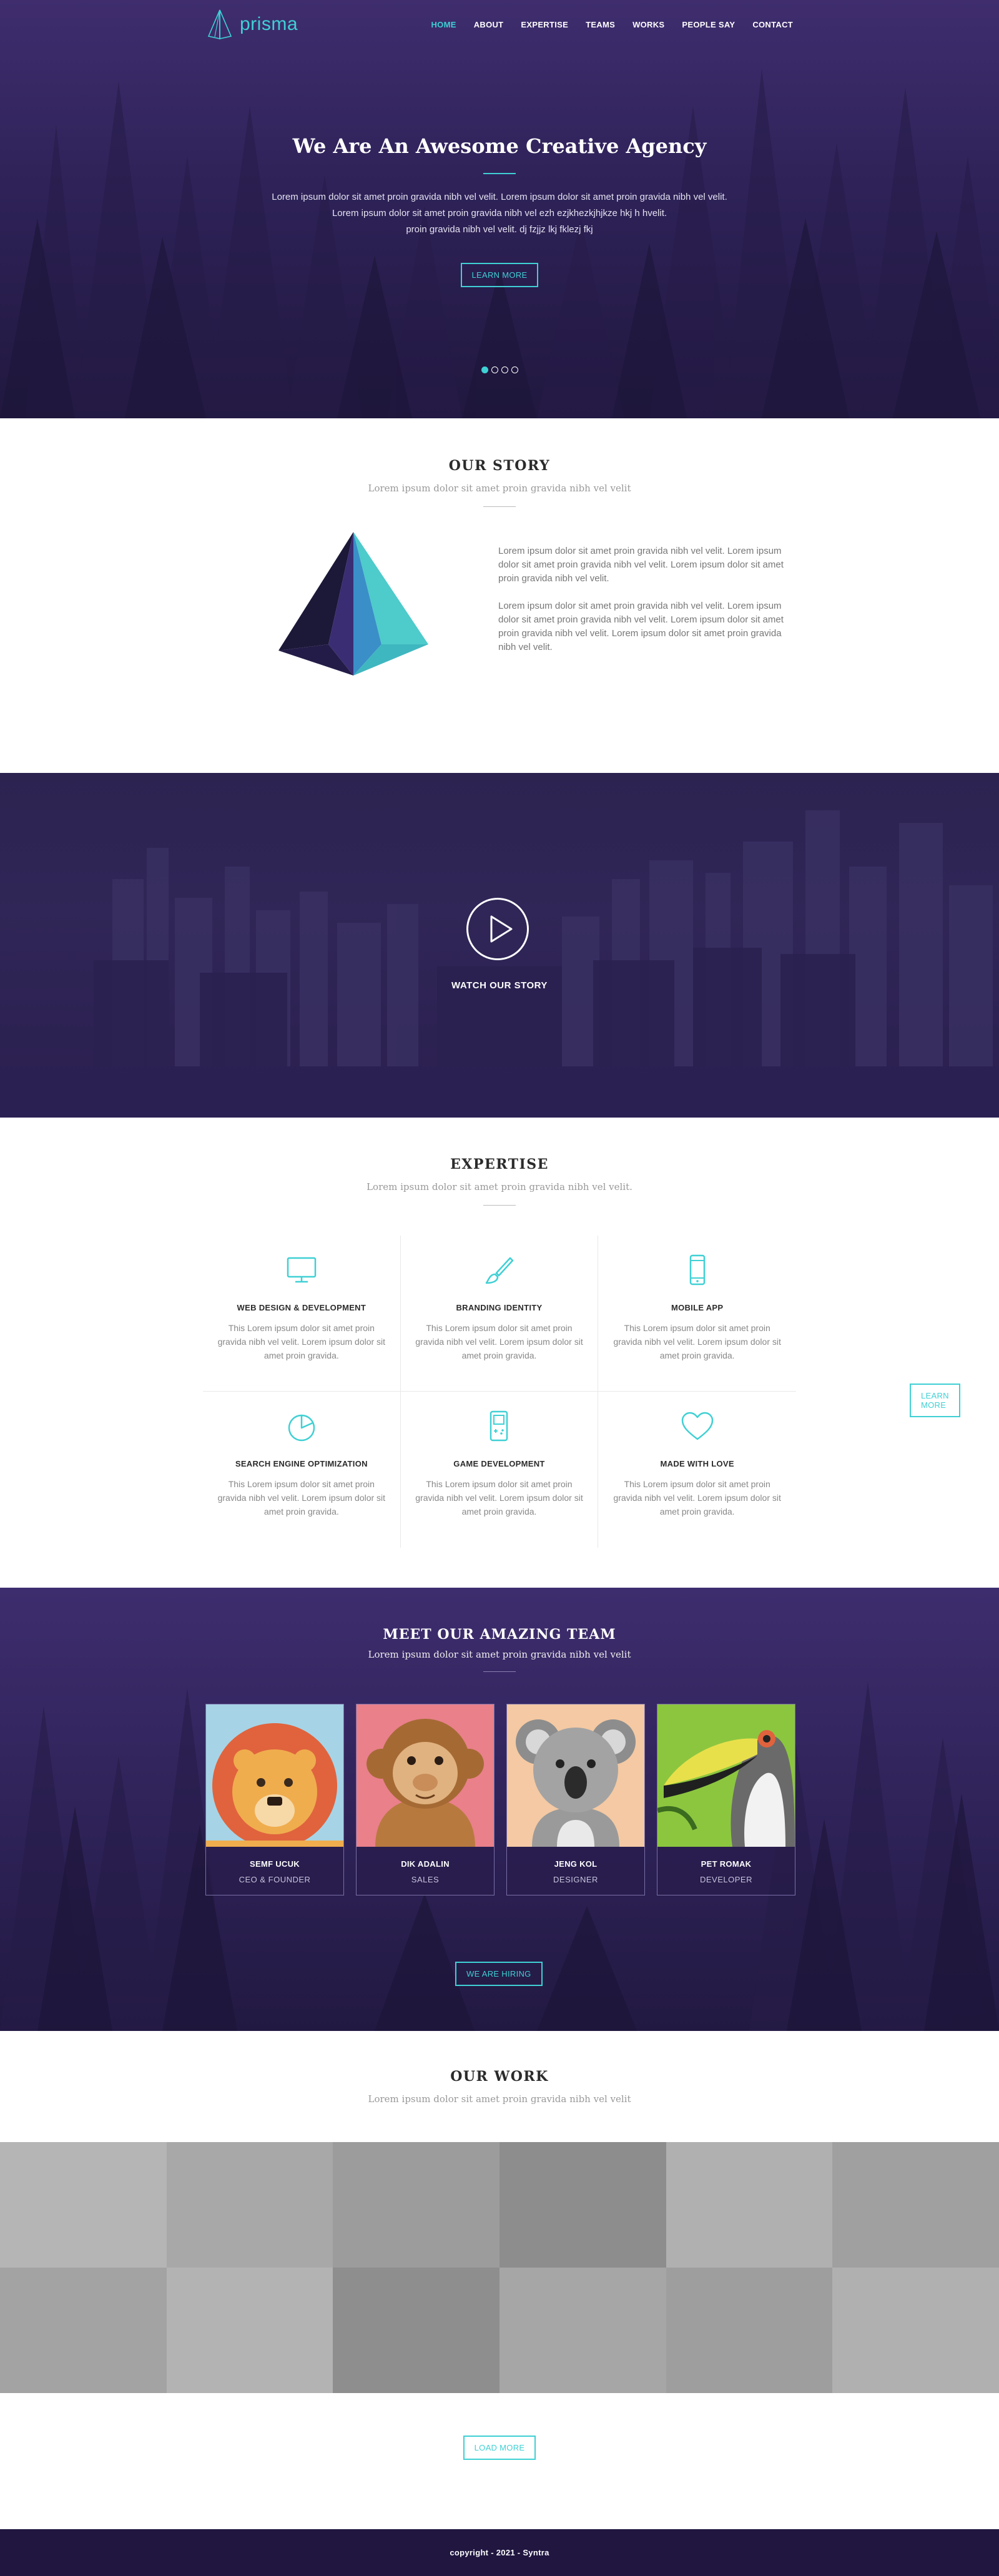  What do you see at coordinates (302, 1428) in the screenshot?
I see `pie-chart-icon` at bounding box center [302, 1428].